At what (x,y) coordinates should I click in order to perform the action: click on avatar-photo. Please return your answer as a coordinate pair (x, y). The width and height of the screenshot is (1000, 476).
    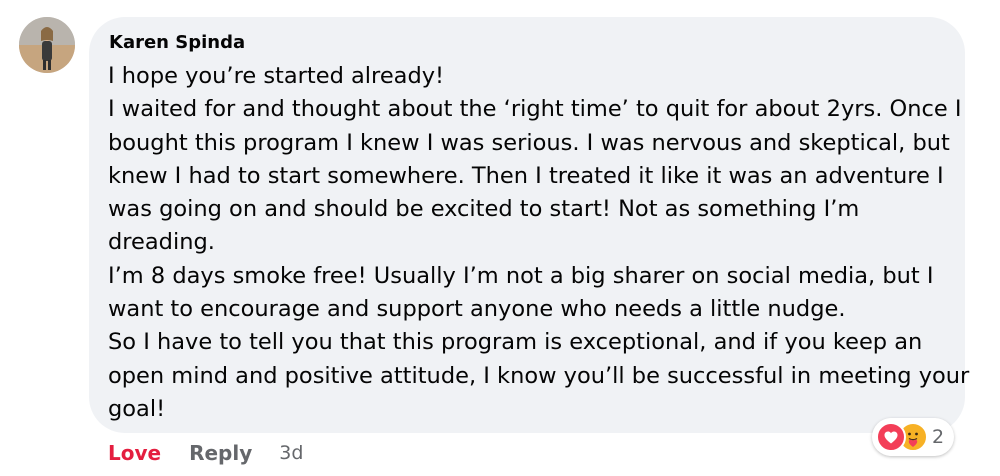
    Looking at the image, I should click on (47, 45).